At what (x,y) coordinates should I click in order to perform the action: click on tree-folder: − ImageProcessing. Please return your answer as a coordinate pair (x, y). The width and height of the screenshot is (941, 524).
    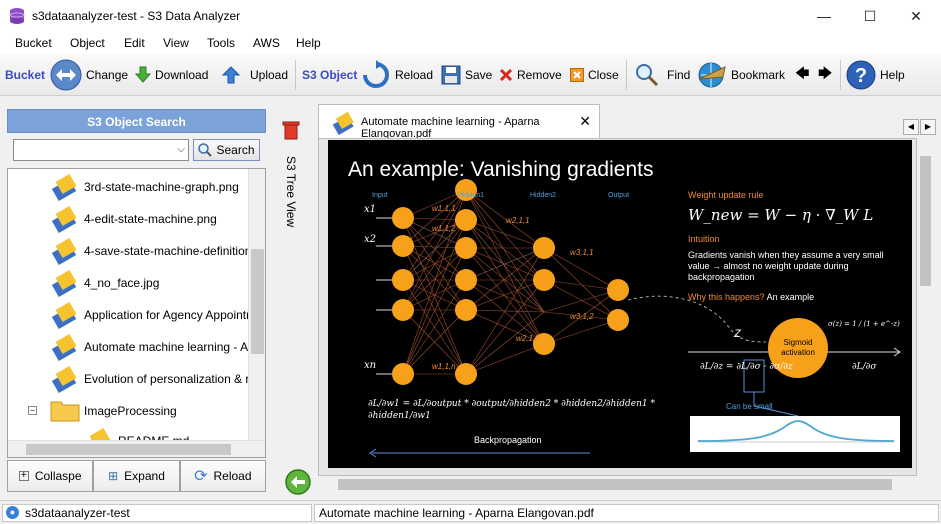
    Looking at the image, I should click on (128, 411).